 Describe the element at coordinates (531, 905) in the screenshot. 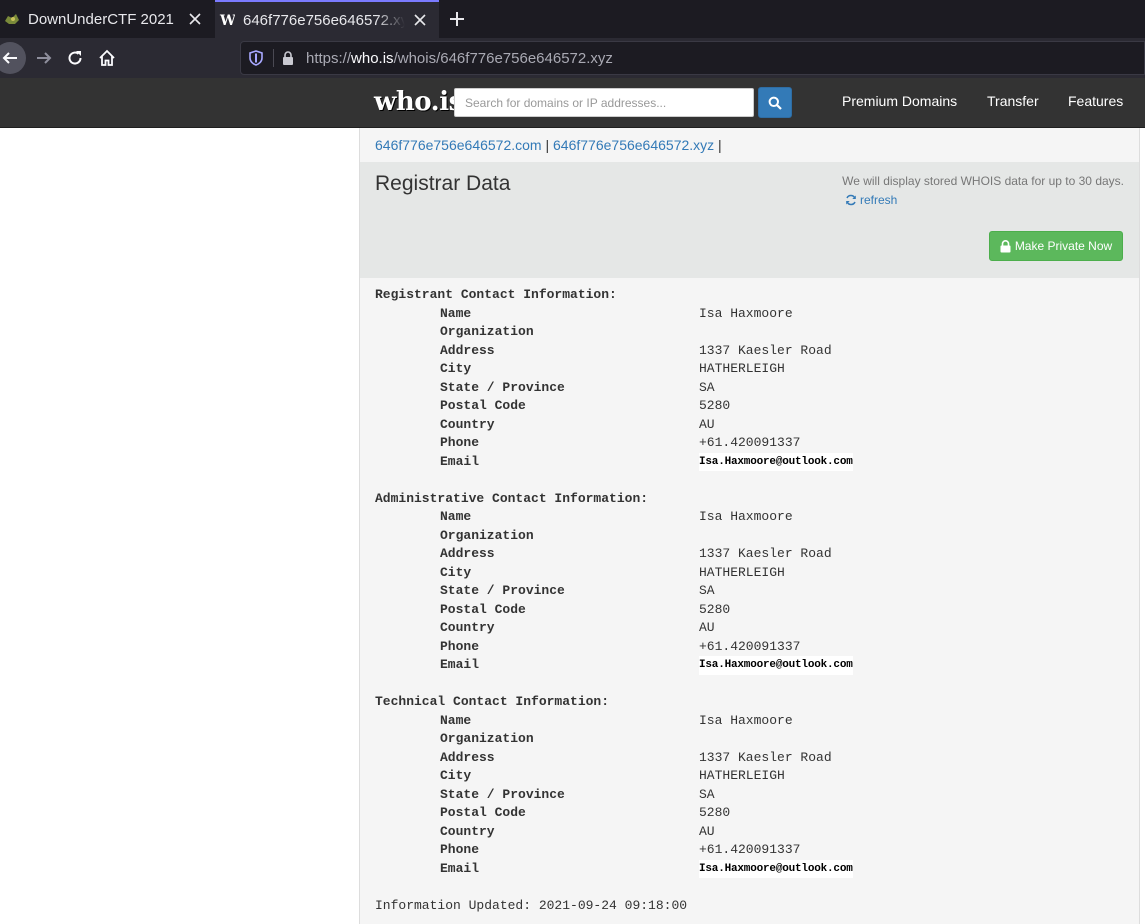

I see `information-updated: Information Updated: 2021-09-24 09:18:00` at that location.